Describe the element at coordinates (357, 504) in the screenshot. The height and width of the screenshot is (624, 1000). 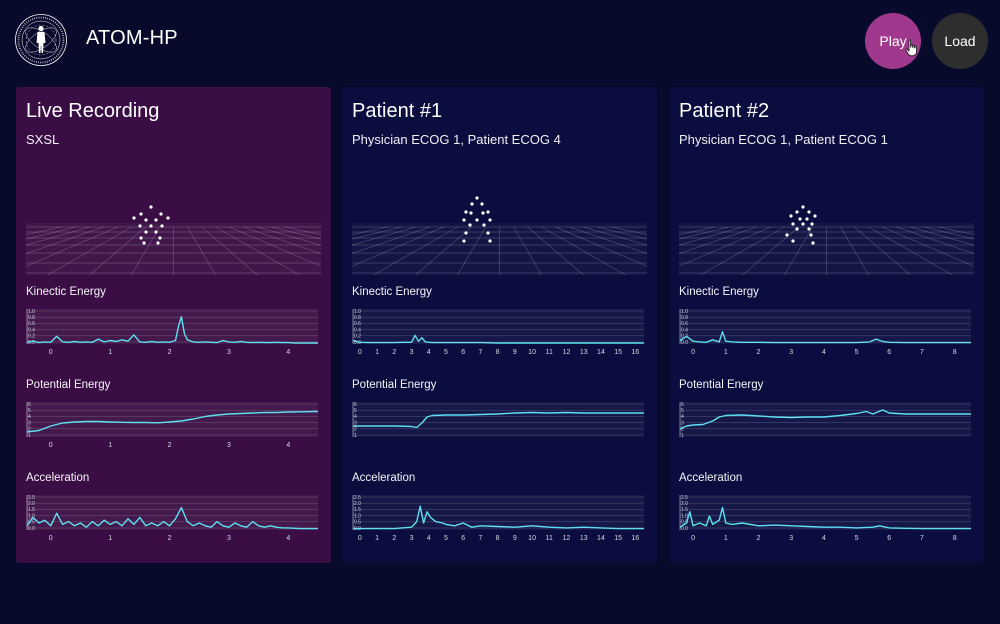
I see `y-tick-label: 2.0` at that location.